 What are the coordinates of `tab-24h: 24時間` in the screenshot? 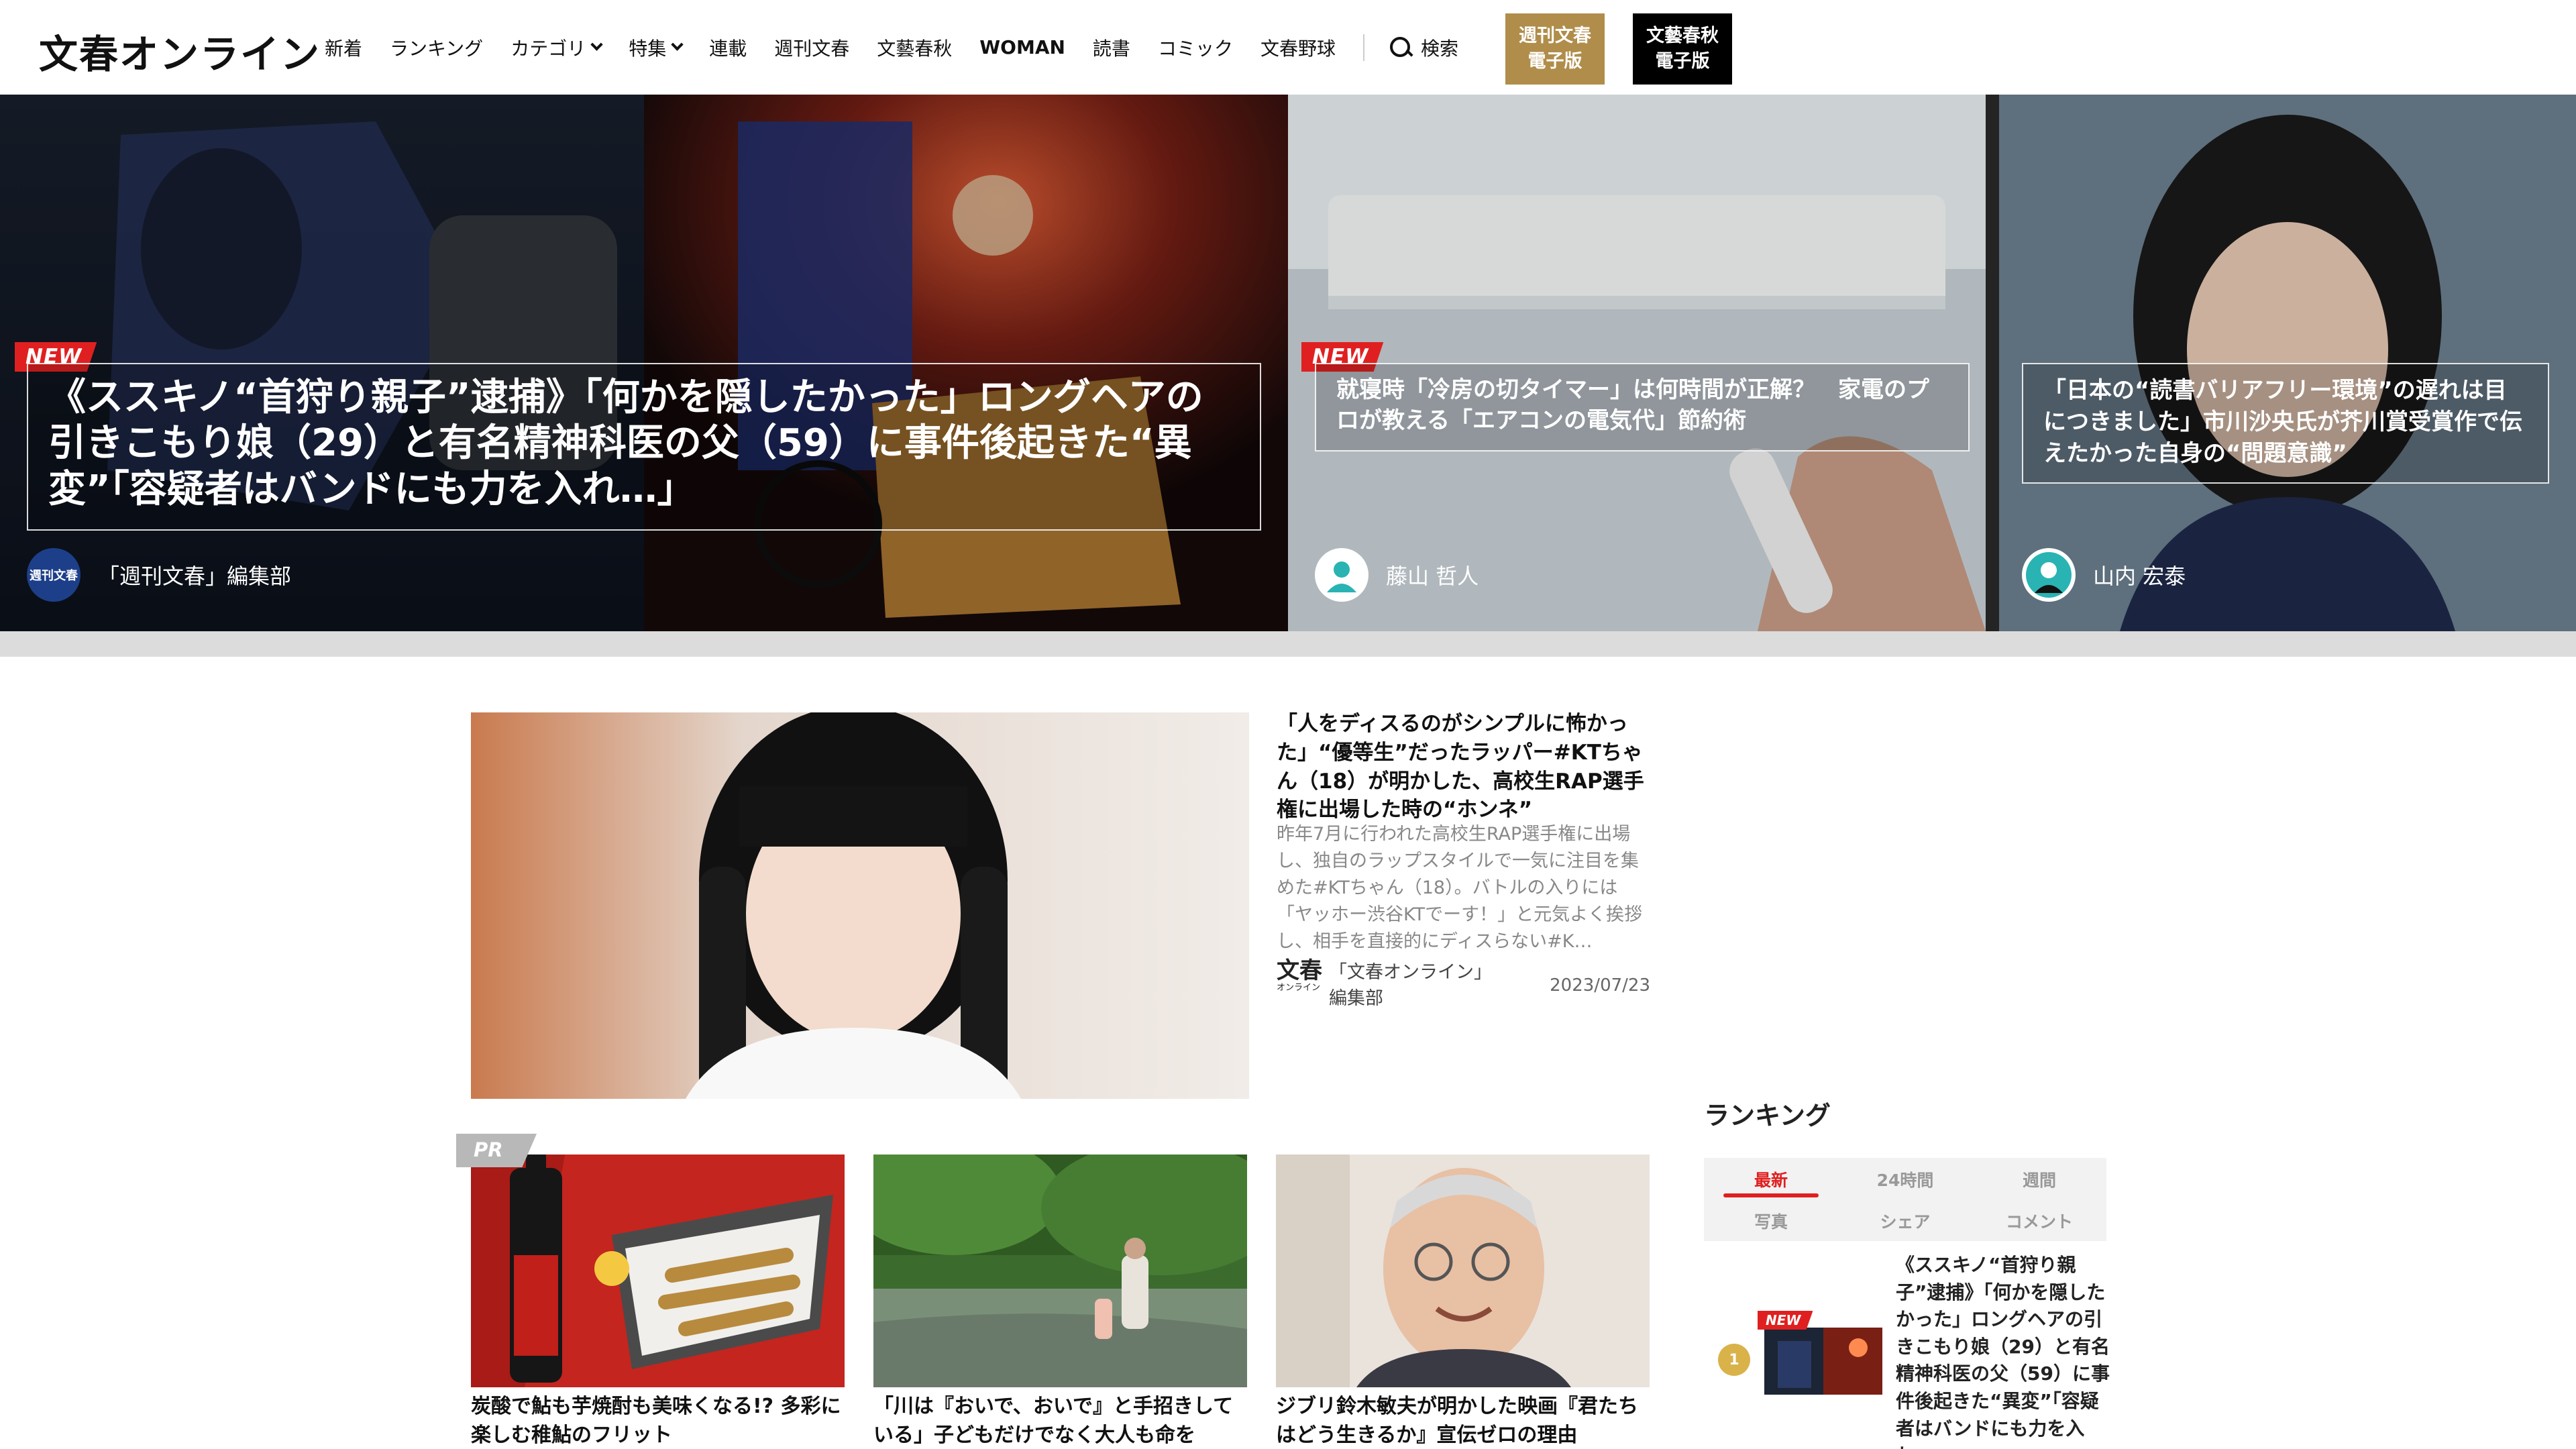 It's located at (1905, 1179).